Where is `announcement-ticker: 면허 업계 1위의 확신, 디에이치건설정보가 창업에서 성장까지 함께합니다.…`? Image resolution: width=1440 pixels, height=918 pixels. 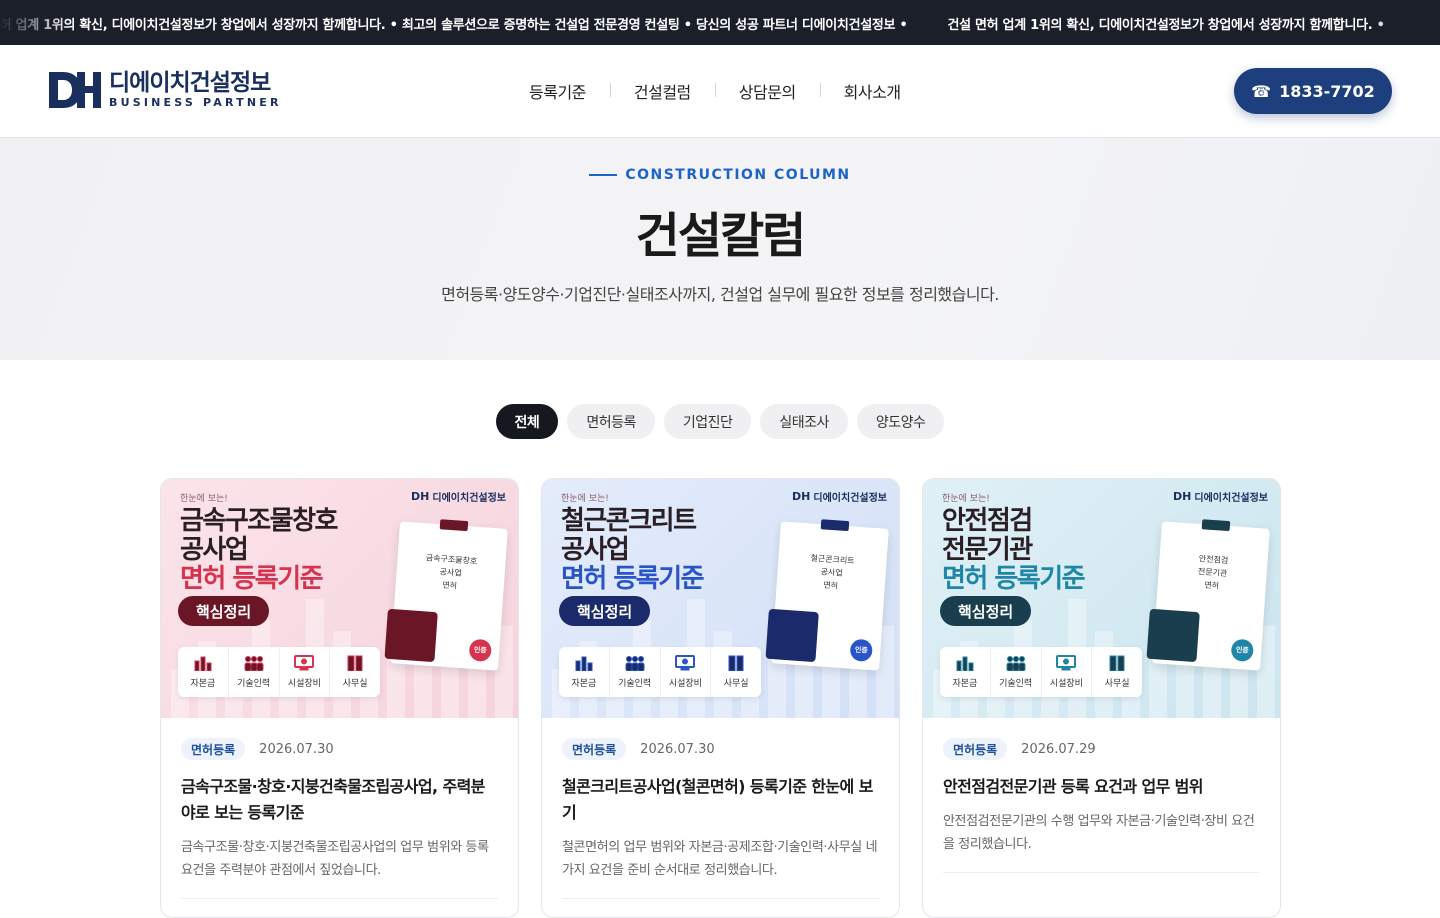
announcement-ticker: 면허 업계 1위의 확신, 디에이치건설정보가 창업에서 성장까지 함께합니다.… is located at coordinates (720, 22).